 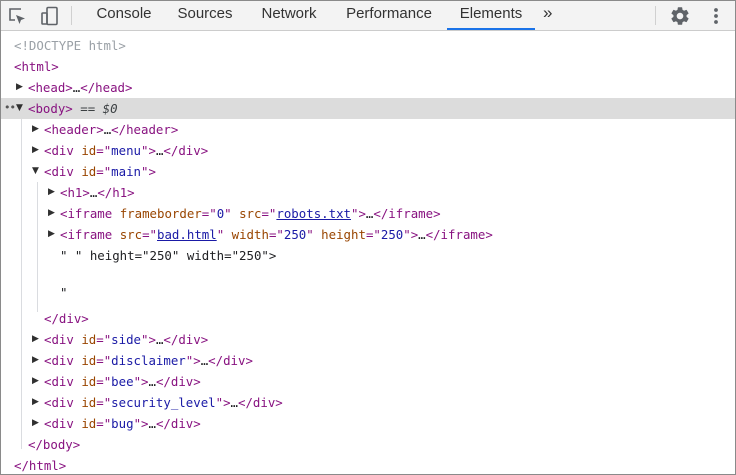 I want to click on dom-node-head: ▶ <head>…</head>, so click(x=368, y=87).